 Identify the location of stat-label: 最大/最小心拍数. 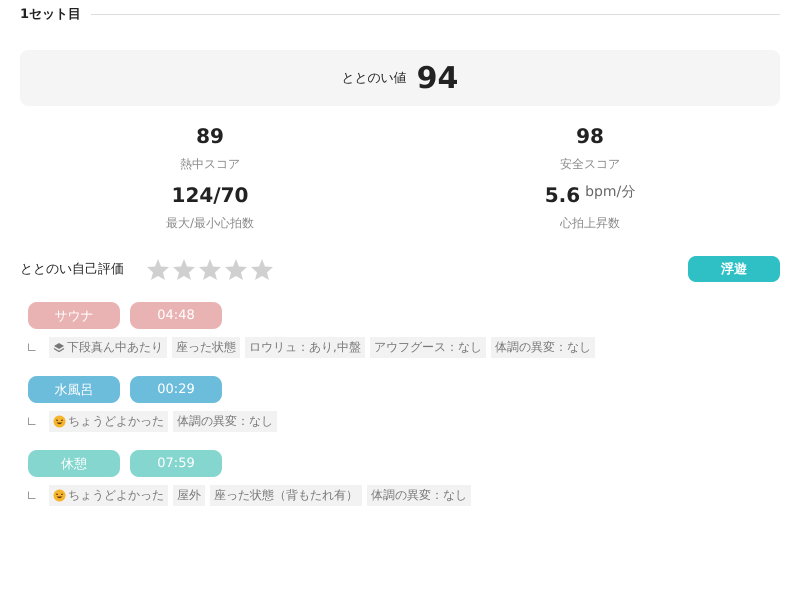
(210, 223).